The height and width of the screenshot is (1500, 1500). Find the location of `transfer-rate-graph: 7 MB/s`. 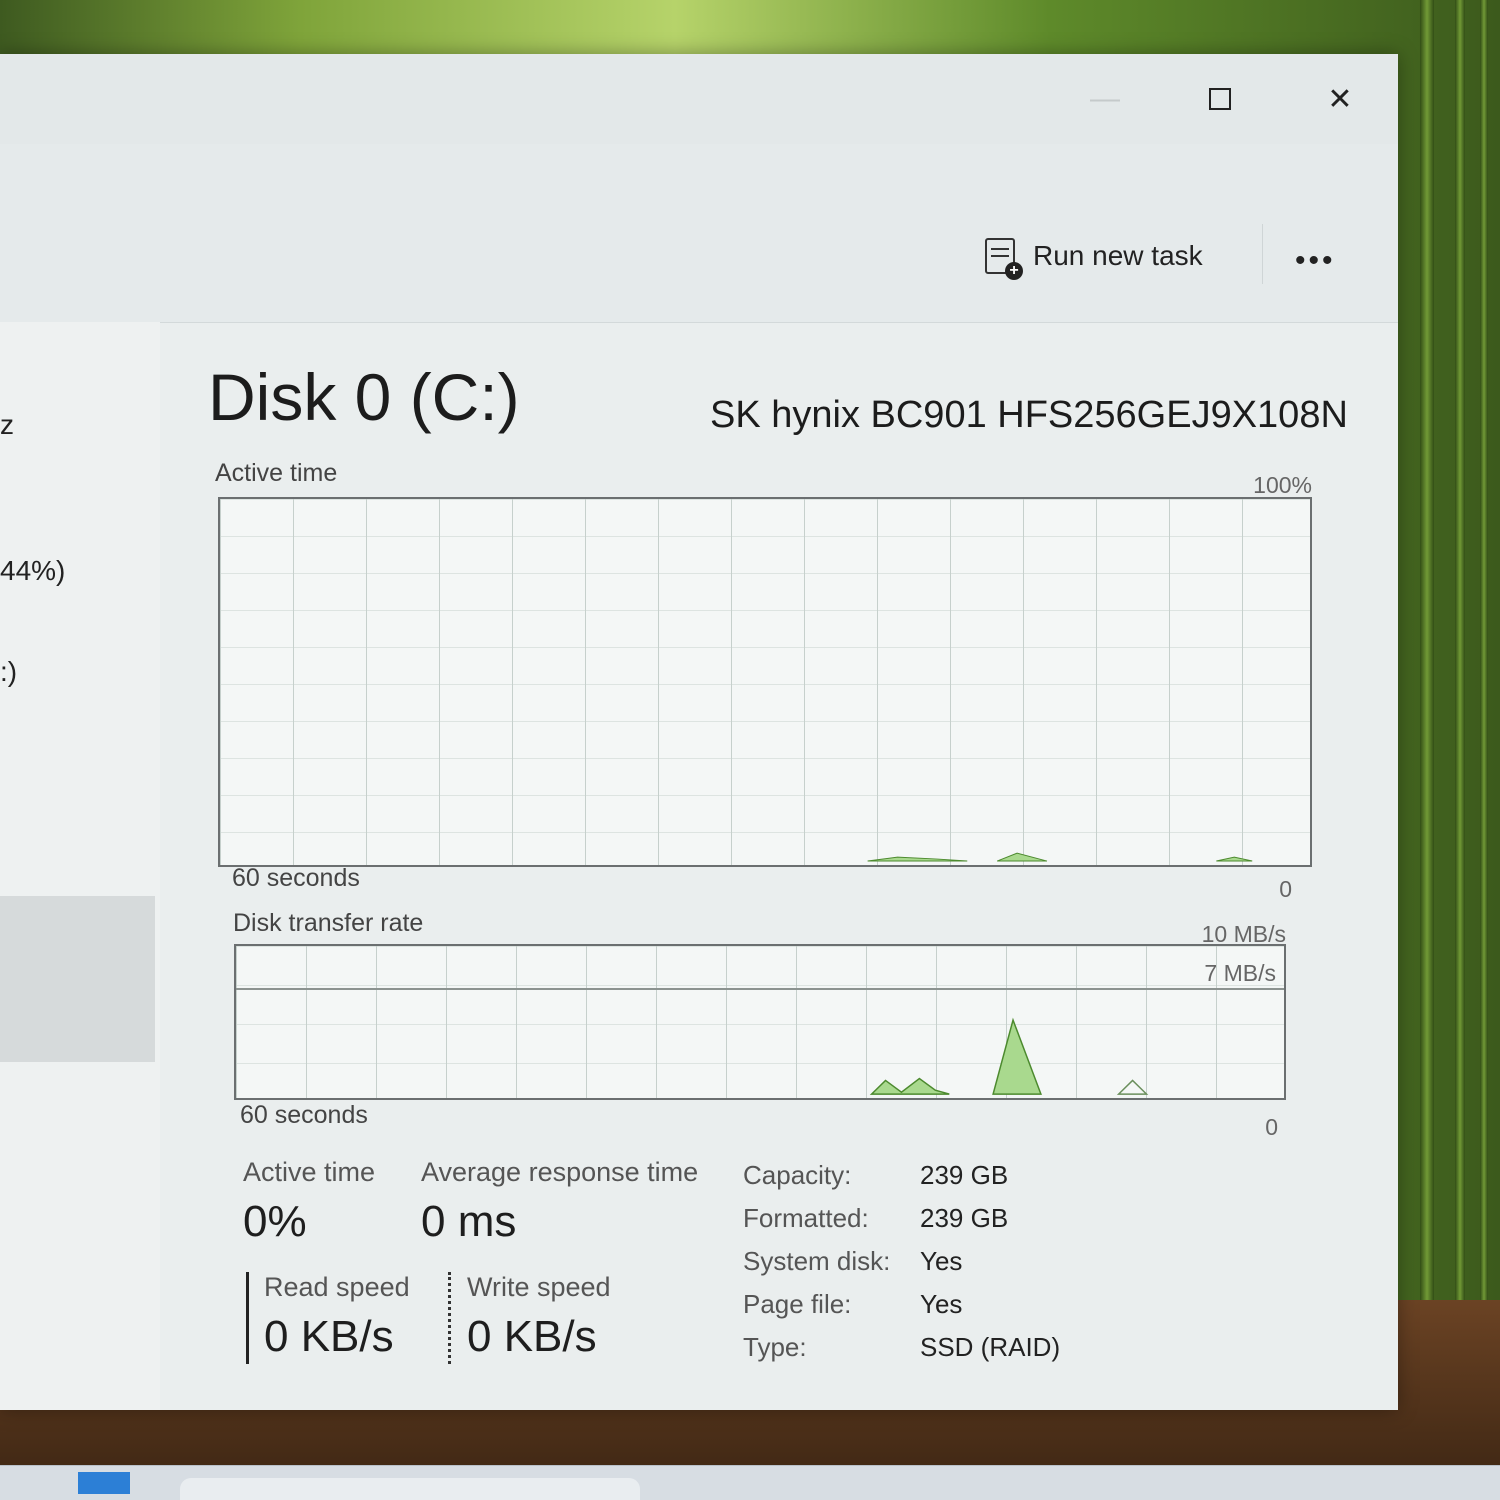

transfer-rate-graph: 7 MB/s is located at coordinates (760, 1022).